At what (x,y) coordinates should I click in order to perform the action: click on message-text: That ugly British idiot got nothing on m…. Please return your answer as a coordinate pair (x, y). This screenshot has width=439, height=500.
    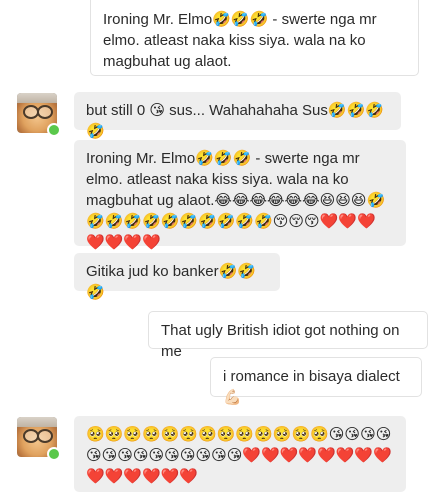
    Looking at the image, I should click on (280, 341).